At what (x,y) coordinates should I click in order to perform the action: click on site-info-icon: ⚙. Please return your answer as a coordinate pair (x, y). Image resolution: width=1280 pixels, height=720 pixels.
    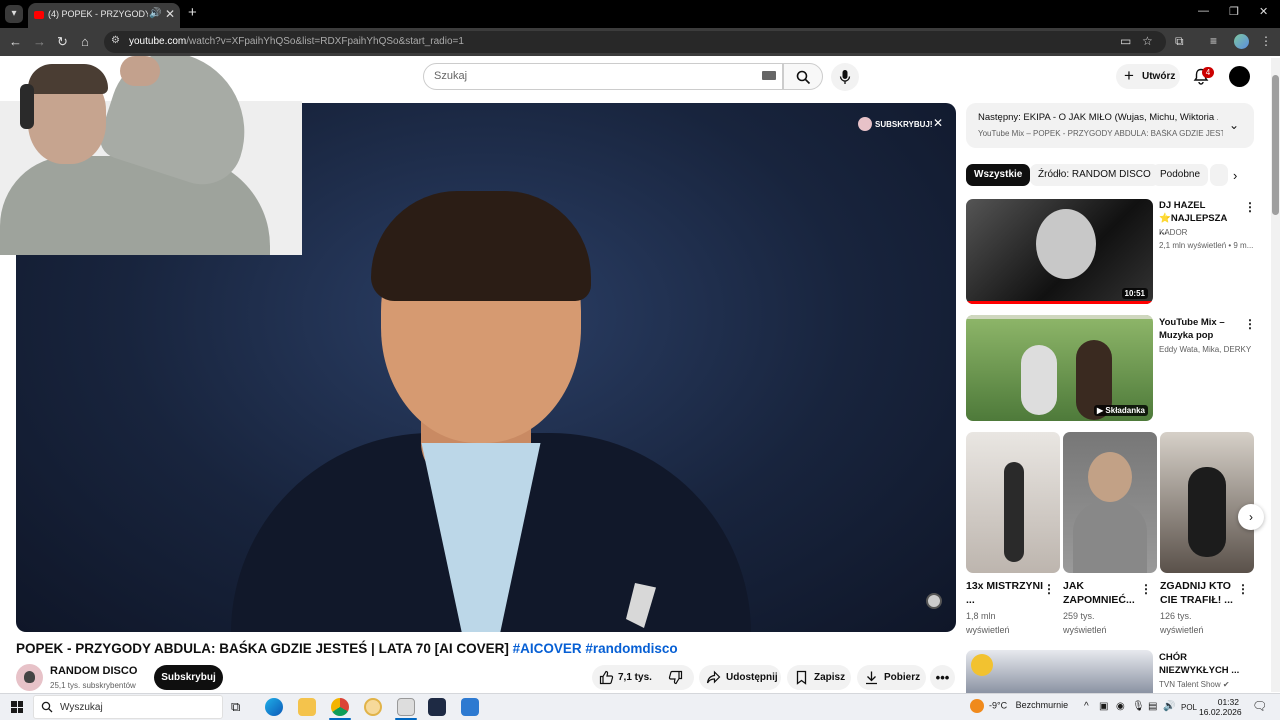
    Looking at the image, I should click on (115, 40).